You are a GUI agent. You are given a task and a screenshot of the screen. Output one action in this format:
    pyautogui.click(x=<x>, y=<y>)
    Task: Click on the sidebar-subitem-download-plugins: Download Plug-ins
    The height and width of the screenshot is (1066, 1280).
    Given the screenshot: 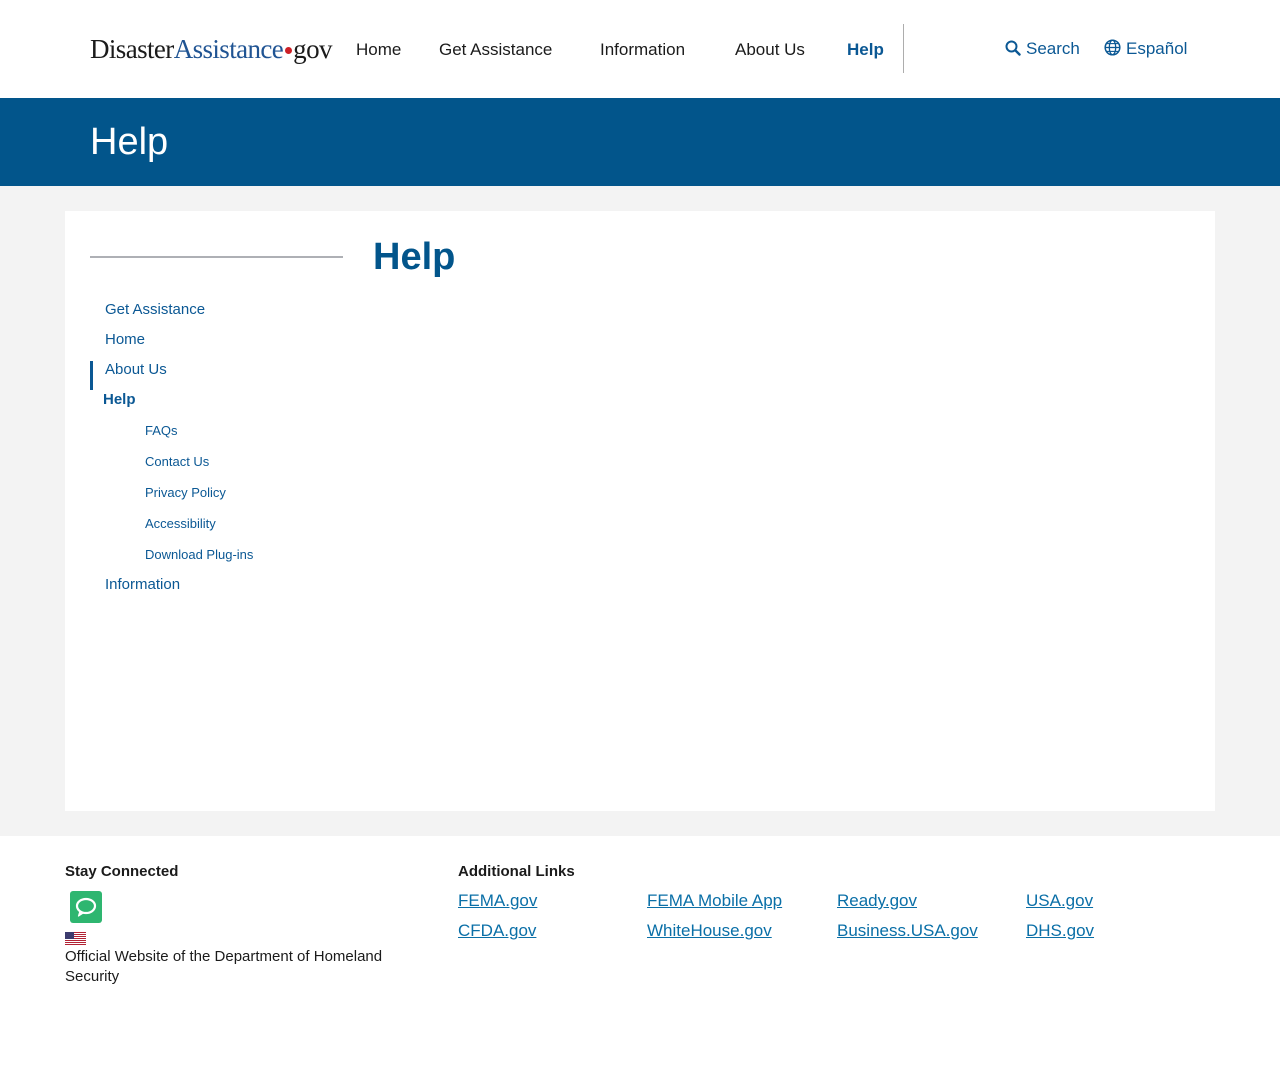 What is the action you would take?
    pyautogui.click(x=199, y=555)
    